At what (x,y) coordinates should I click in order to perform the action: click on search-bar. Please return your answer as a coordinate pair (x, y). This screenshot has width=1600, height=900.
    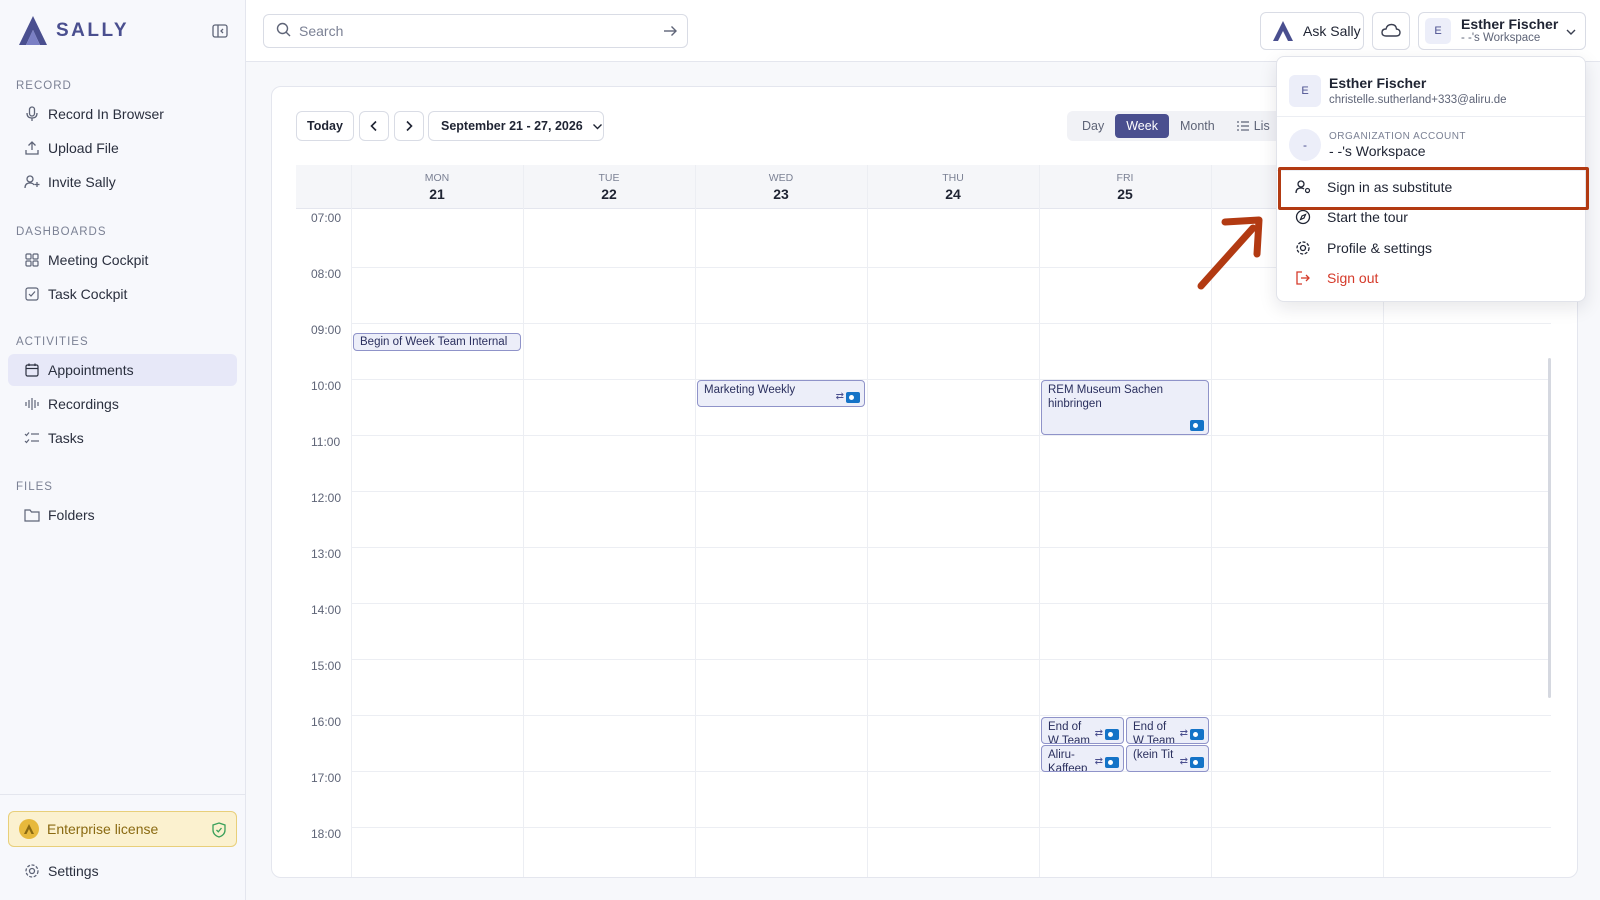
    Looking at the image, I should click on (475, 31).